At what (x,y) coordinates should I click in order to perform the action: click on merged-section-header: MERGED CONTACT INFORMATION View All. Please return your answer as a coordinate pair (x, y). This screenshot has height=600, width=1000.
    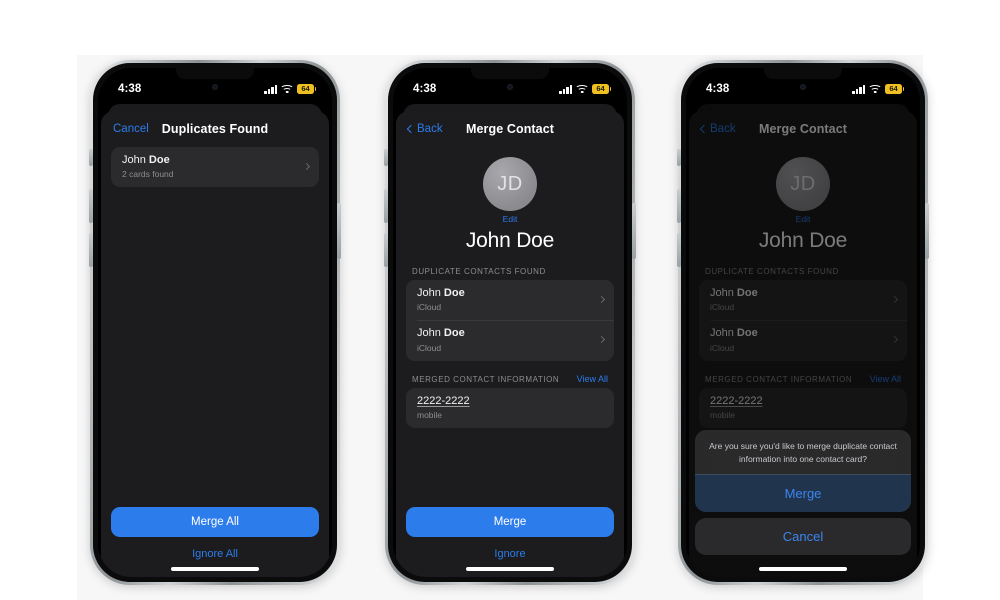
    Looking at the image, I should click on (510, 381).